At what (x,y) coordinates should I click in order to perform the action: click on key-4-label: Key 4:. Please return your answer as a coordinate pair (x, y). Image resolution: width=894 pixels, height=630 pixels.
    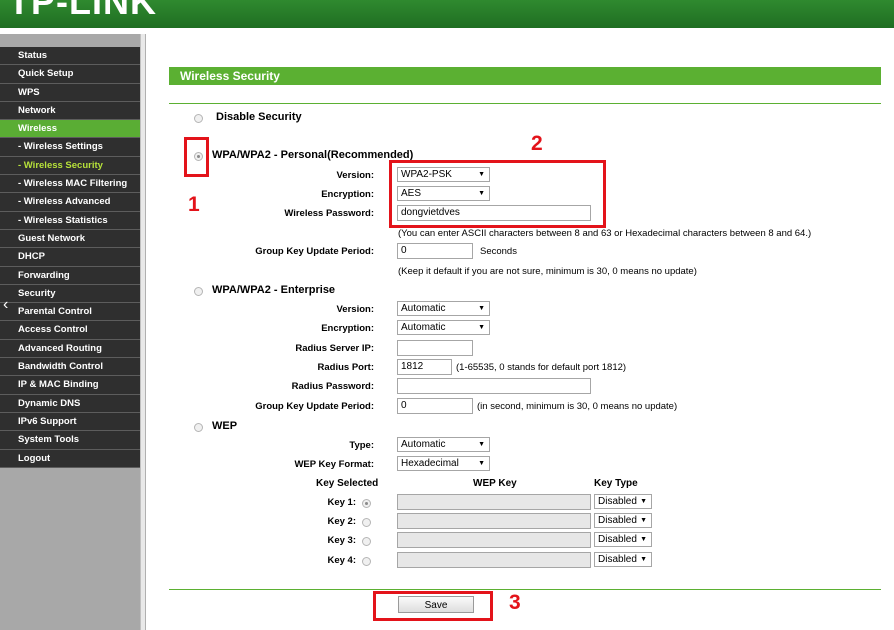
    Looking at the image, I should click on (341, 560).